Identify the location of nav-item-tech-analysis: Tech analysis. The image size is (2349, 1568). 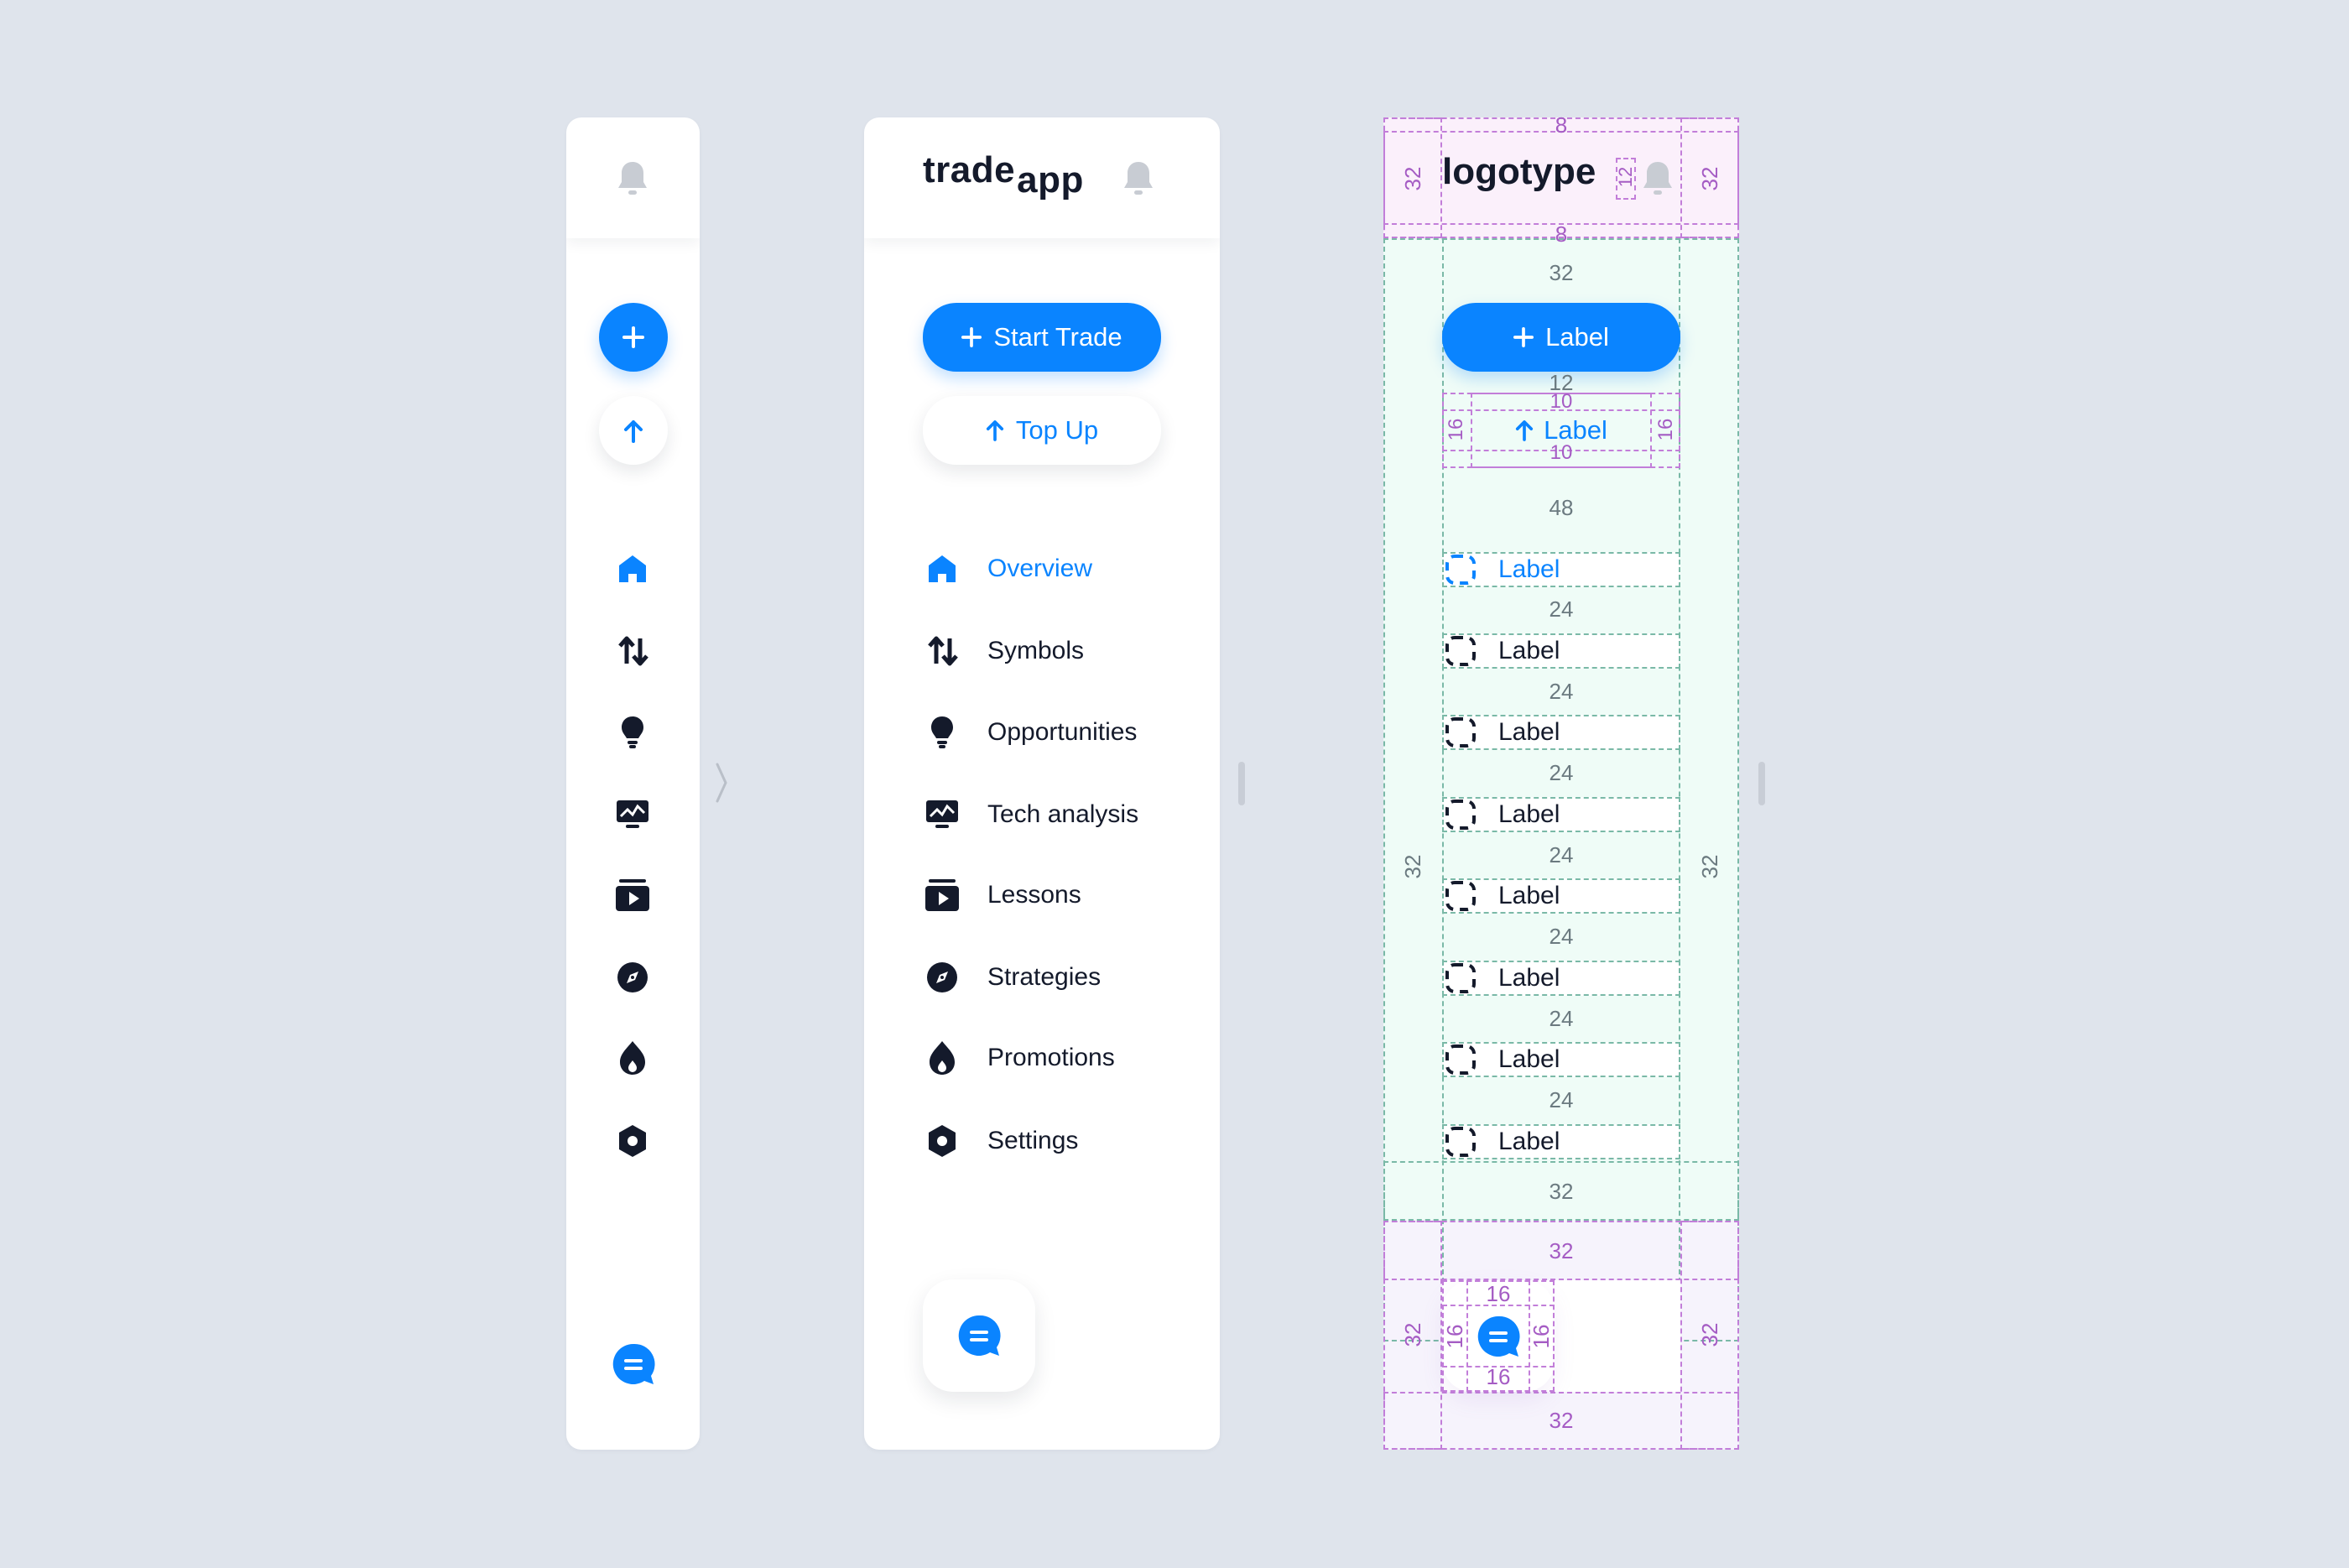
(1031, 815).